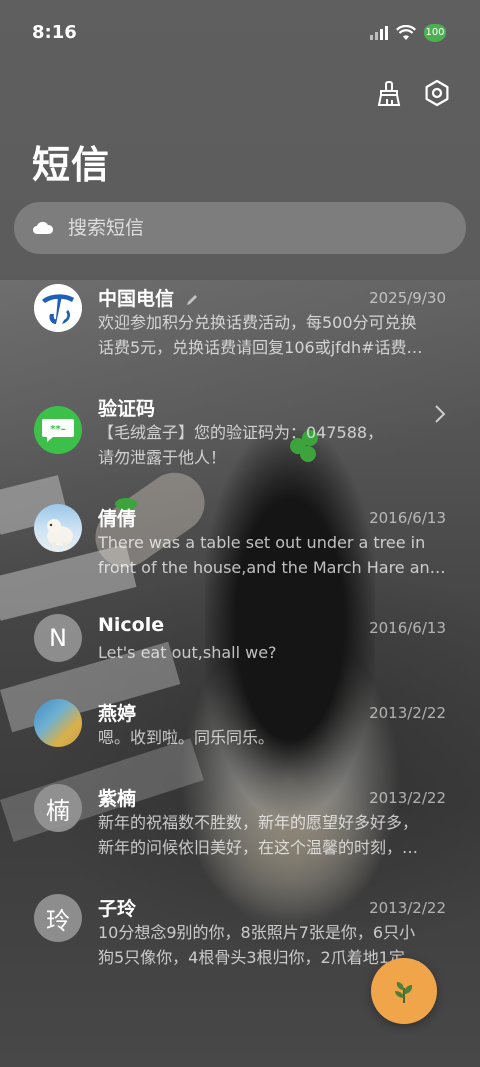  I want to click on battery-icon: 100, so click(435, 33).